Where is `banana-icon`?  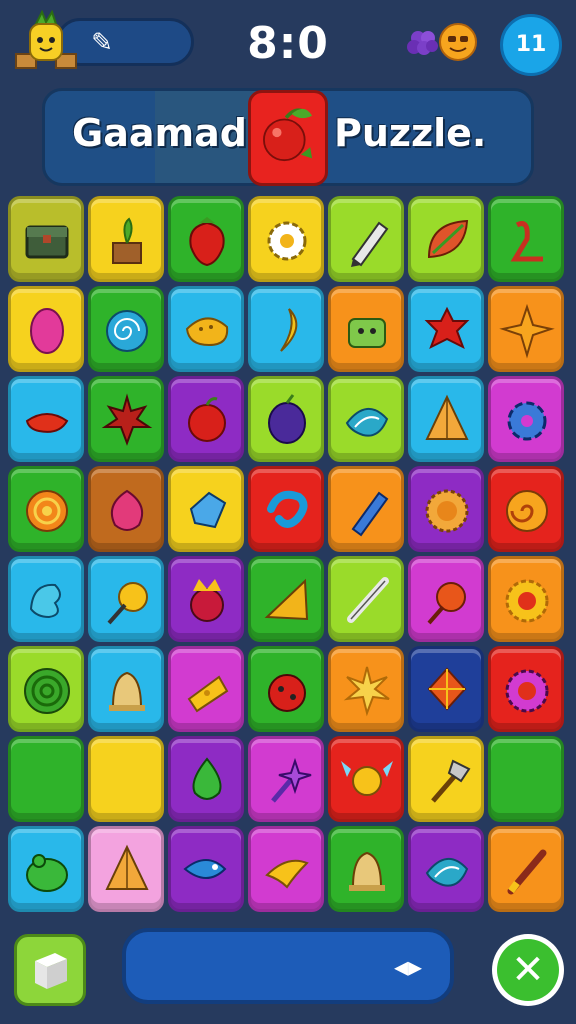
banana-icon is located at coordinates (289, 330).